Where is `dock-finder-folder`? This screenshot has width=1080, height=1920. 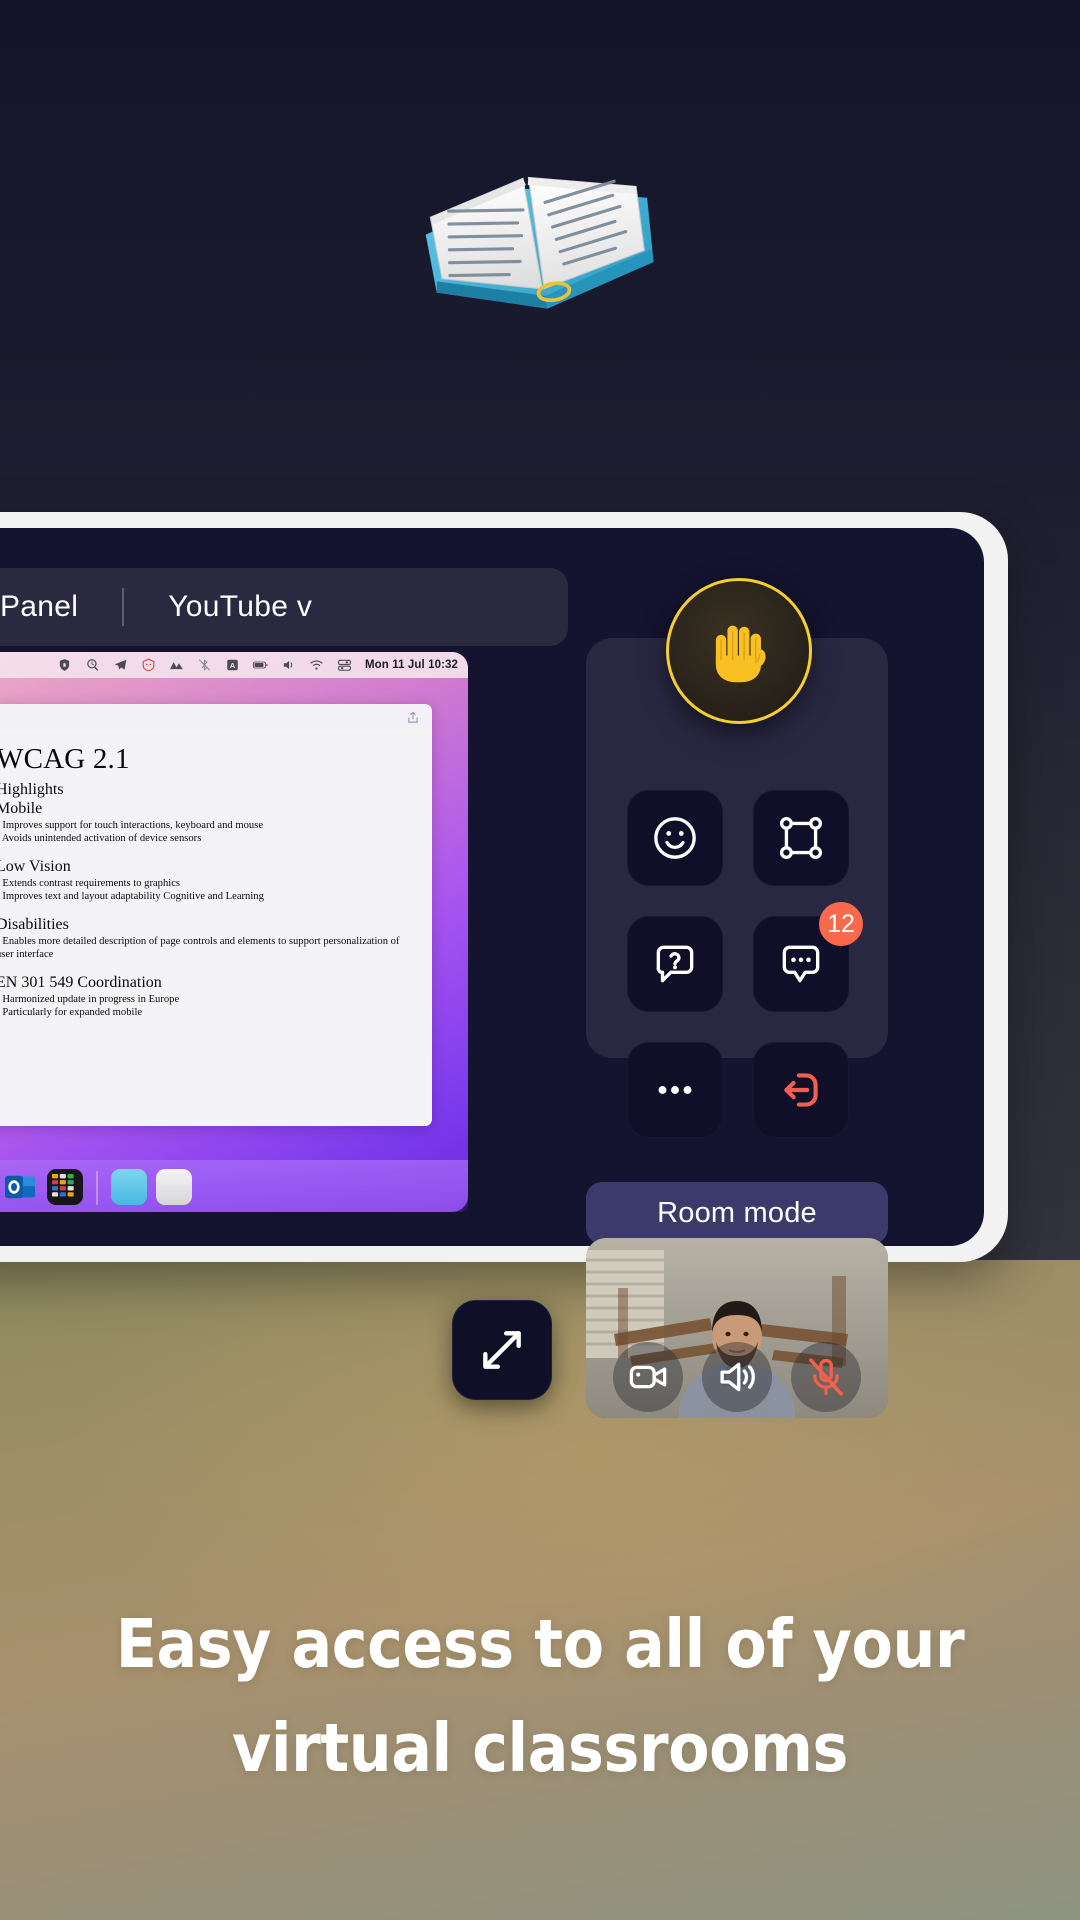
dock-finder-folder is located at coordinates (129, 1187).